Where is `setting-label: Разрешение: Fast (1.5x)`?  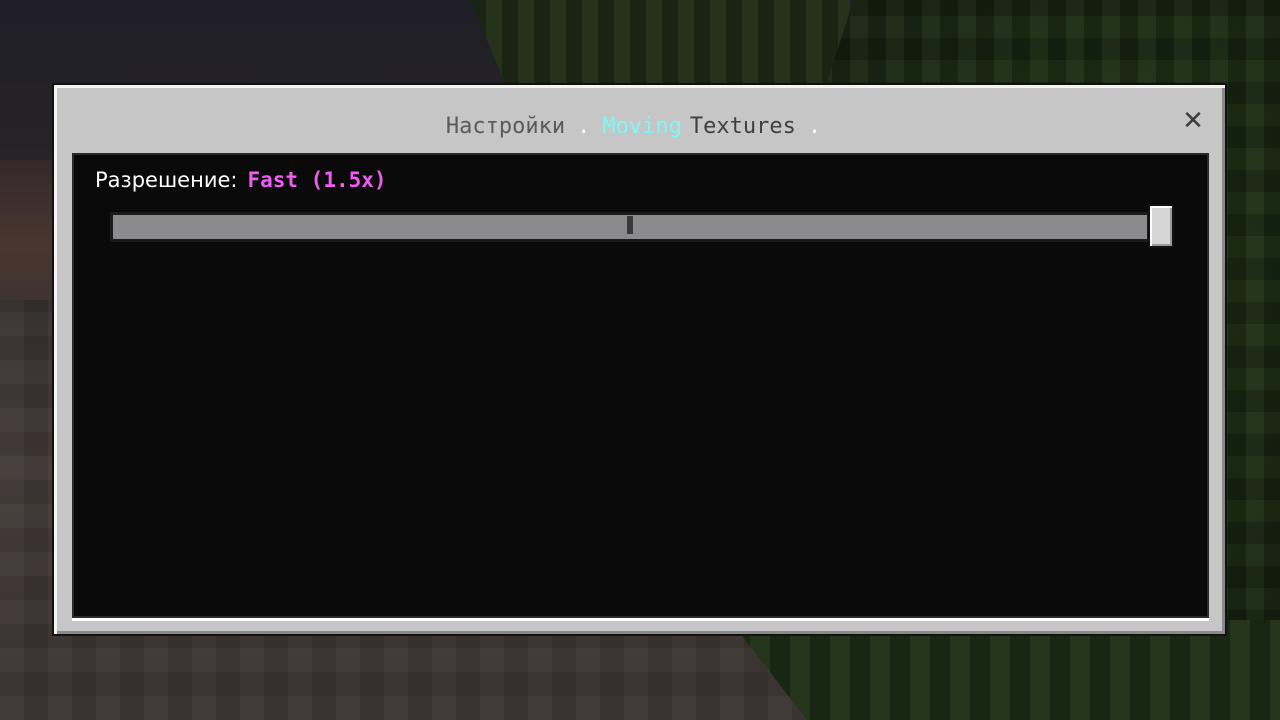 setting-label: Разрешение: Fast (1.5x) is located at coordinates (241, 180).